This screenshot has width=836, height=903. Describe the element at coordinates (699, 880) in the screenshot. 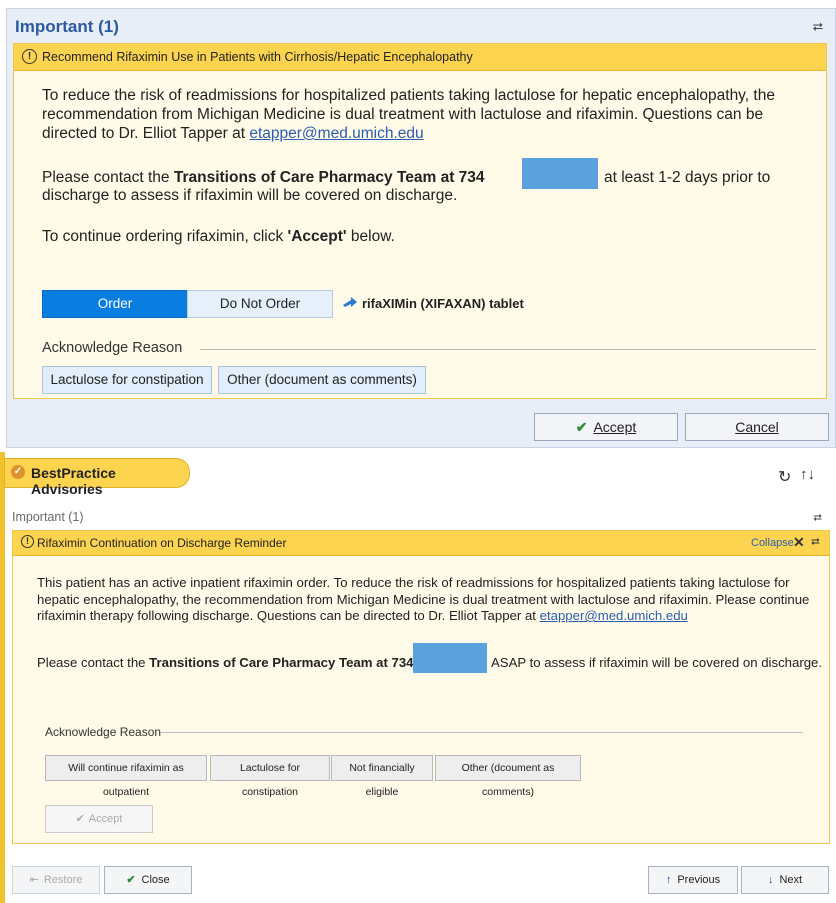

I see `previous-label: Previous` at that location.